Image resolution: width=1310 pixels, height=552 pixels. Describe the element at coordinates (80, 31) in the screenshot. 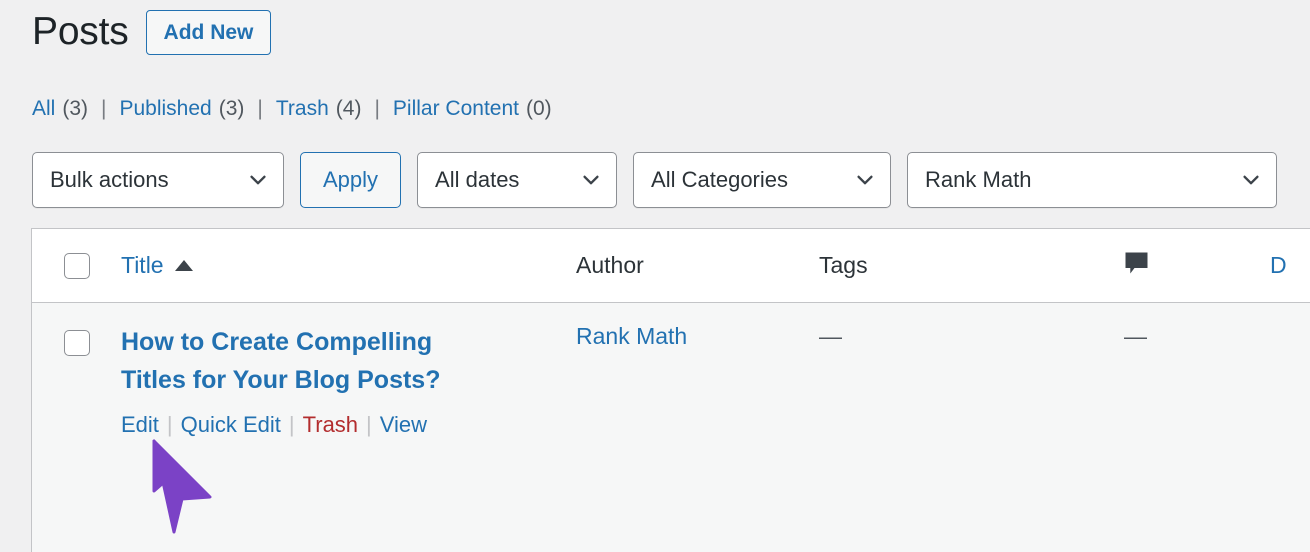

I see `page-title: Posts` at that location.